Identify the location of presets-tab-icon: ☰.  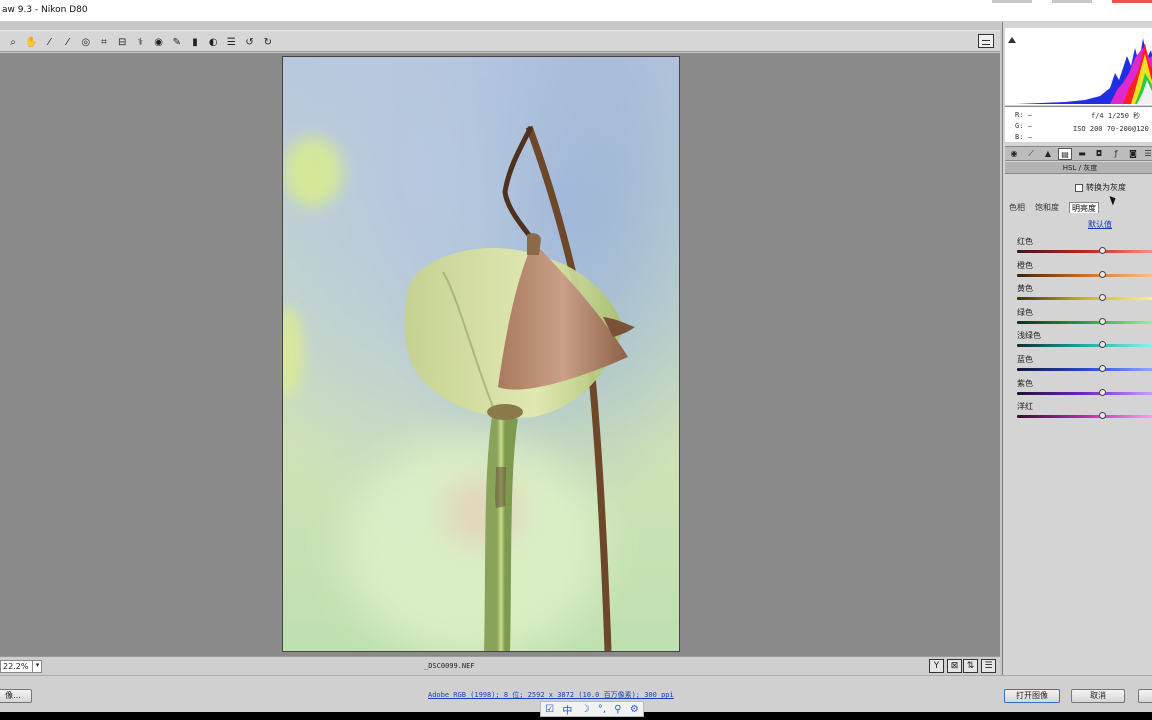
(1146, 154).